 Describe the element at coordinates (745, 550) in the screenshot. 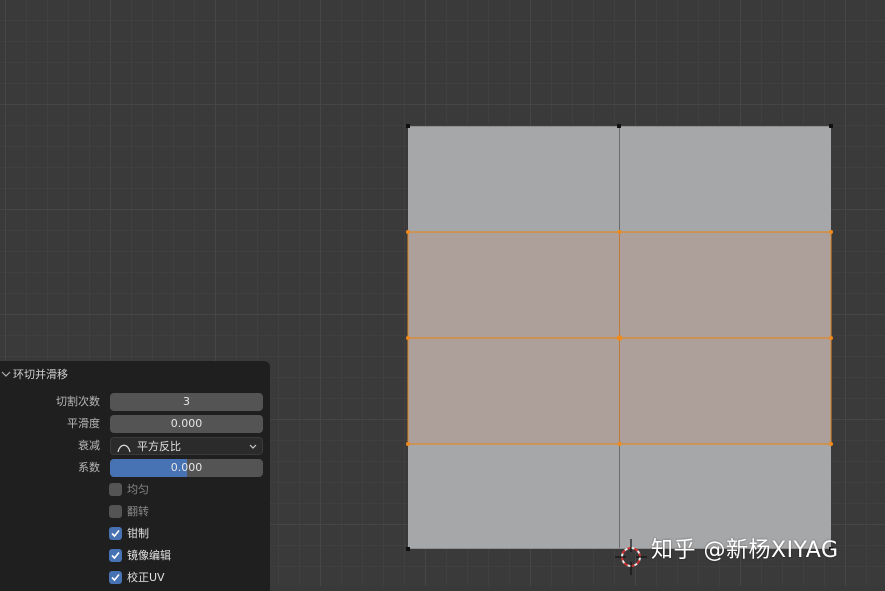

I see `watermark-text: 知乎 @新杨XIYAG` at that location.